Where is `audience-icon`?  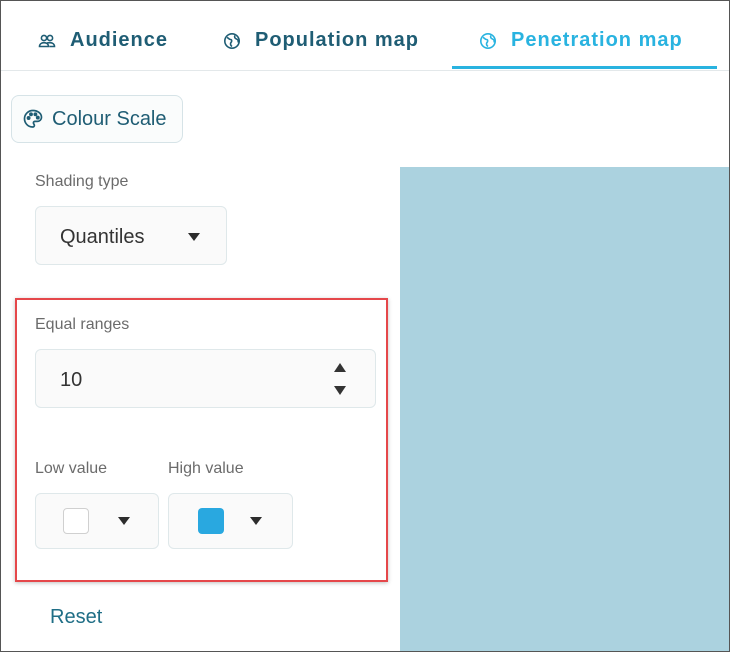
audience-icon is located at coordinates (47, 41).